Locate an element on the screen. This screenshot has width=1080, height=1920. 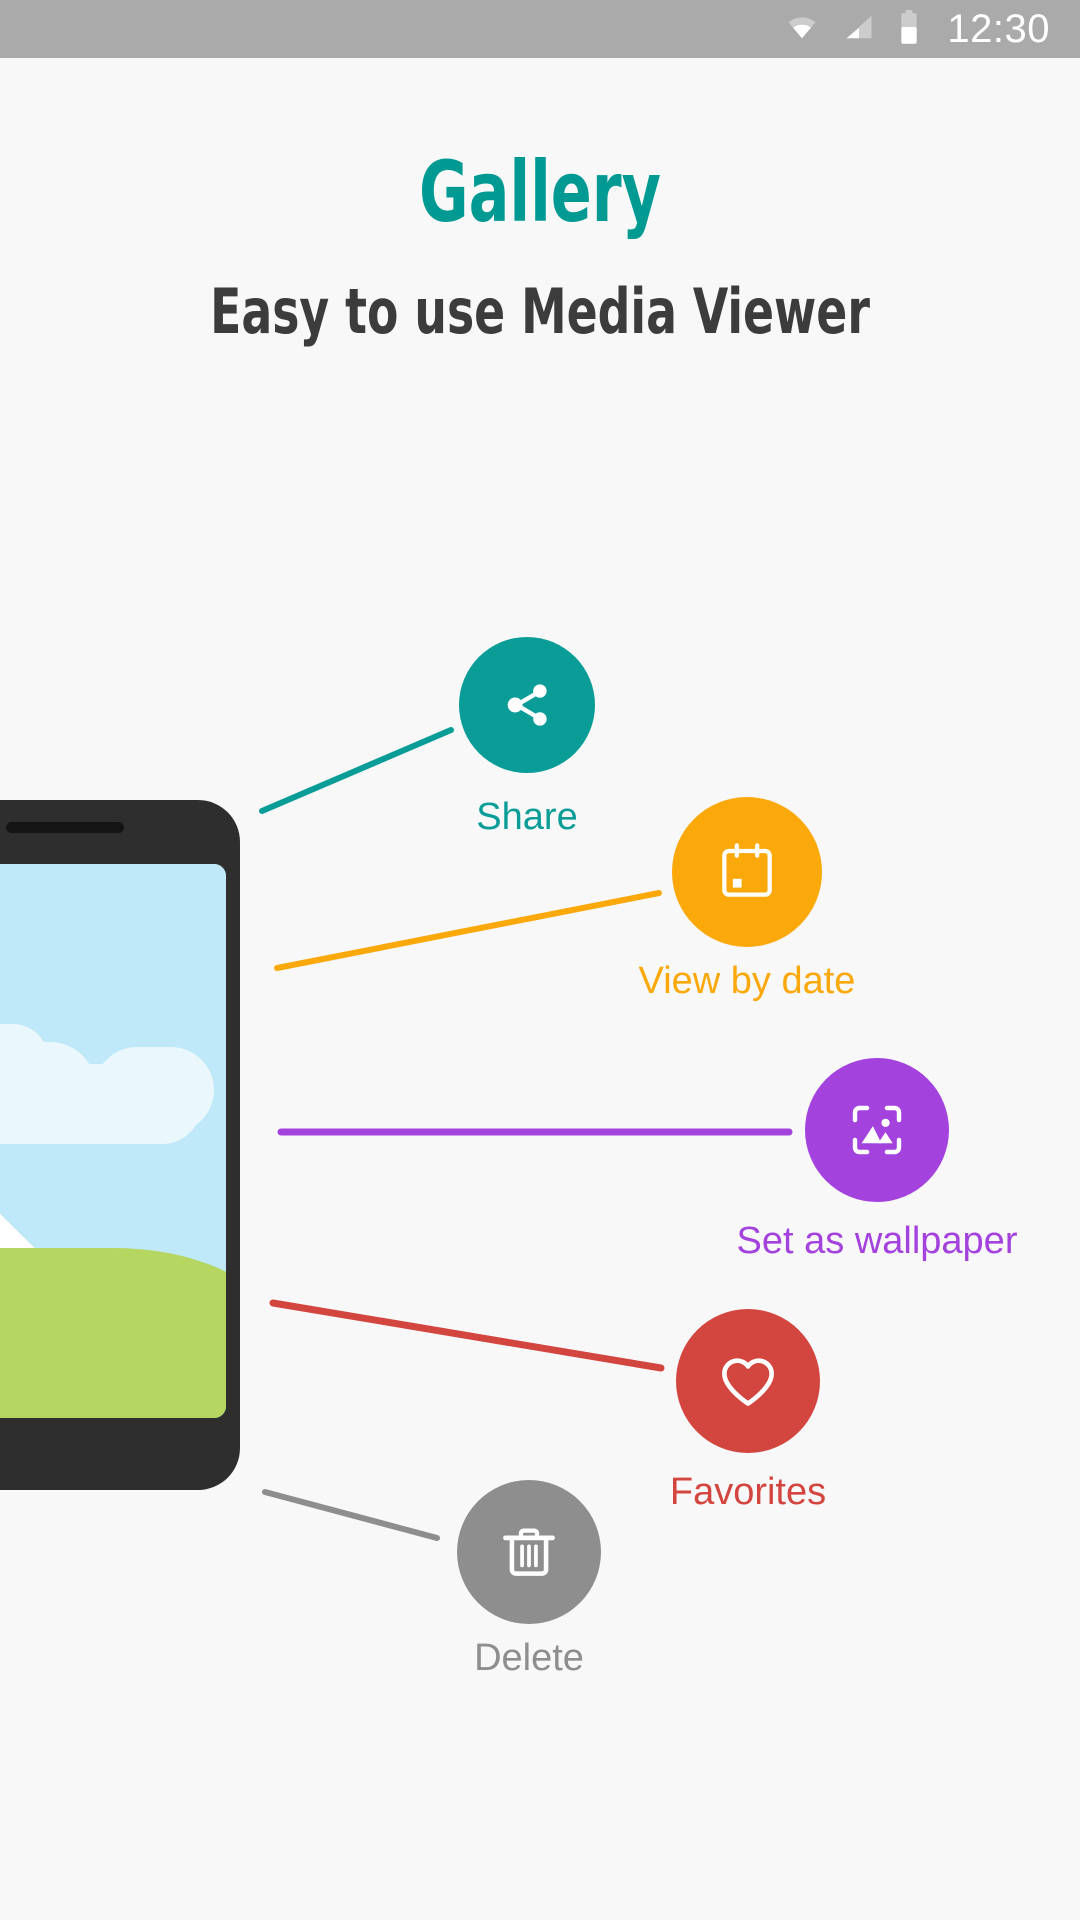
share-button is located at coordinates (527, 705).